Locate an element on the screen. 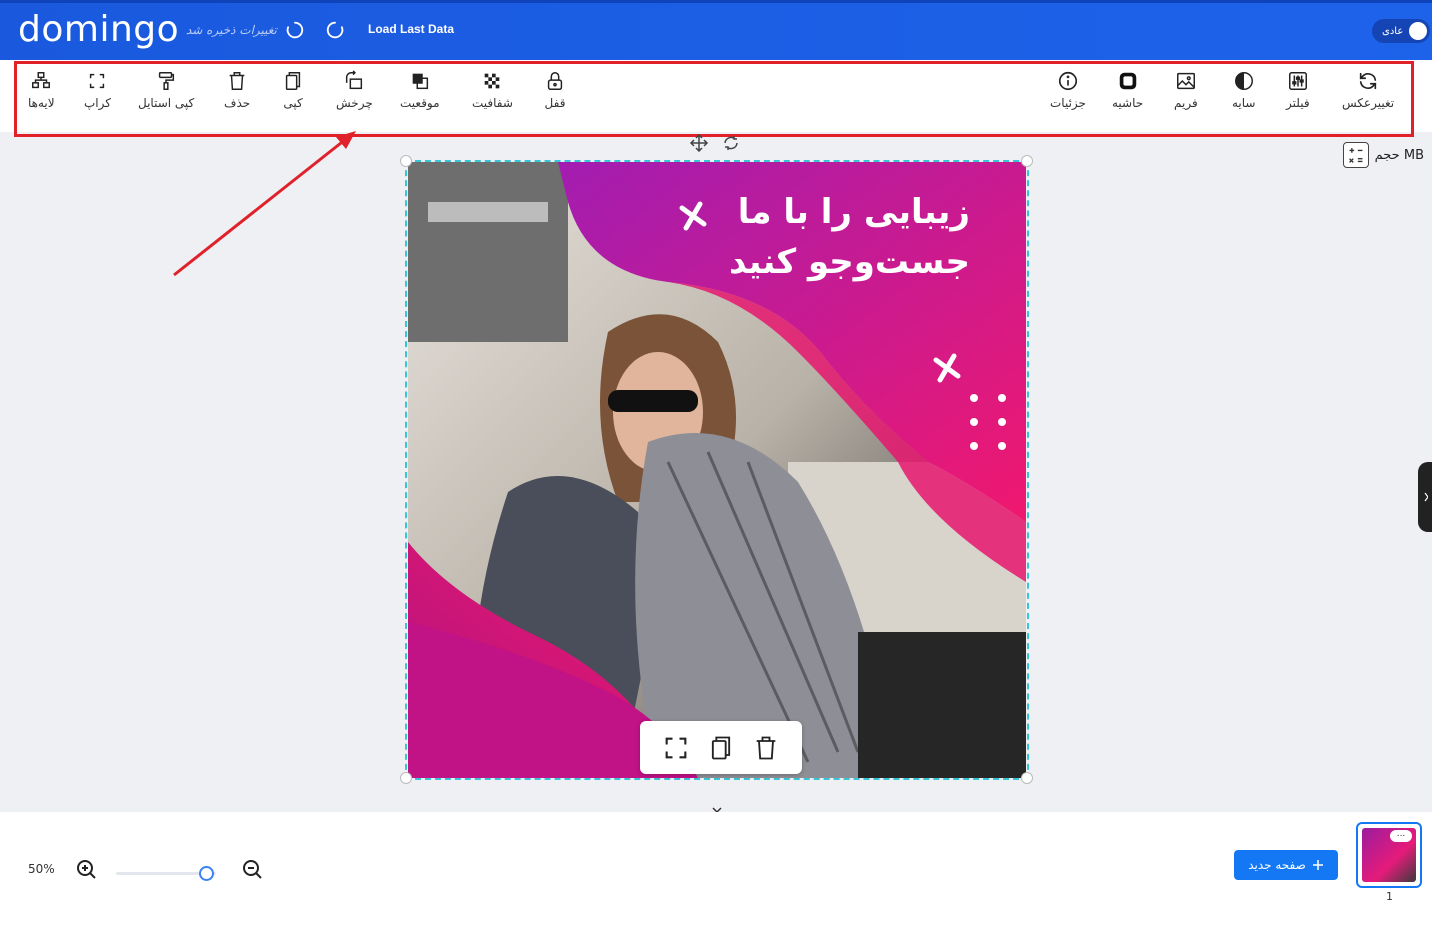  copy-icon is located at coordinates (721, 748).